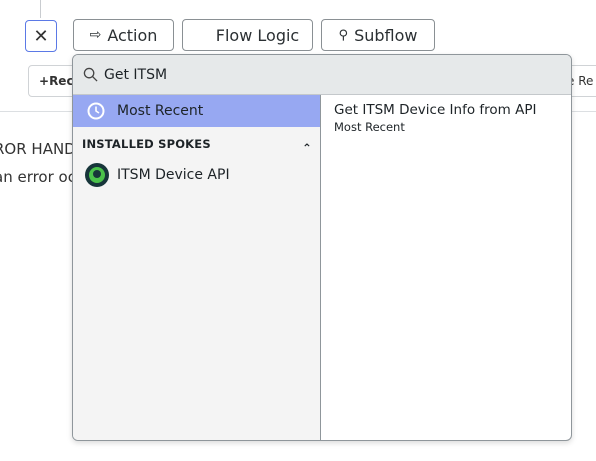 The width and height of the screenshot is (596, 461). Describe the element at coordinates (435, 110) in the screenshot. I see `result-title: Get ITSM Device Info from API` at that location.